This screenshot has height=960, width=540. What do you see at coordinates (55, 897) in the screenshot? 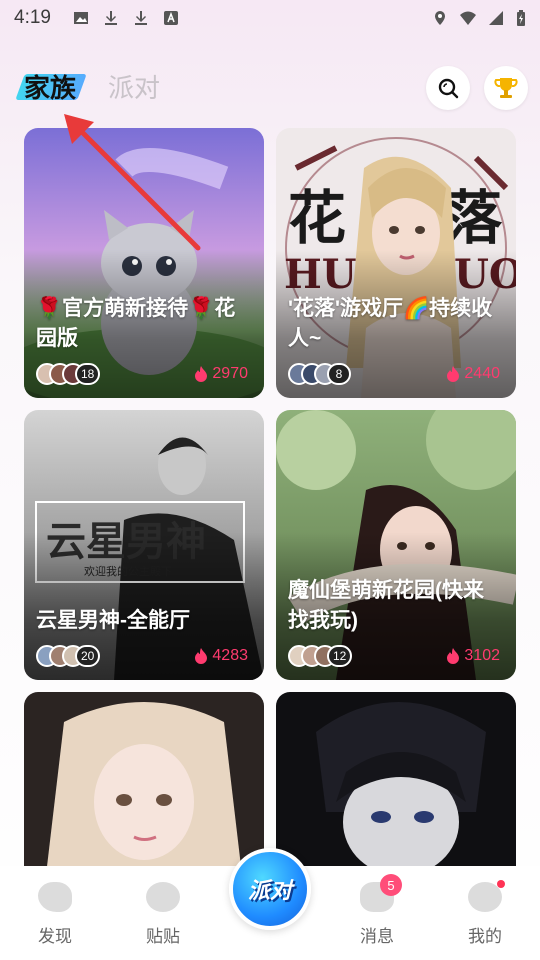
I see `discover-icon` at bounding box center [55, 897].